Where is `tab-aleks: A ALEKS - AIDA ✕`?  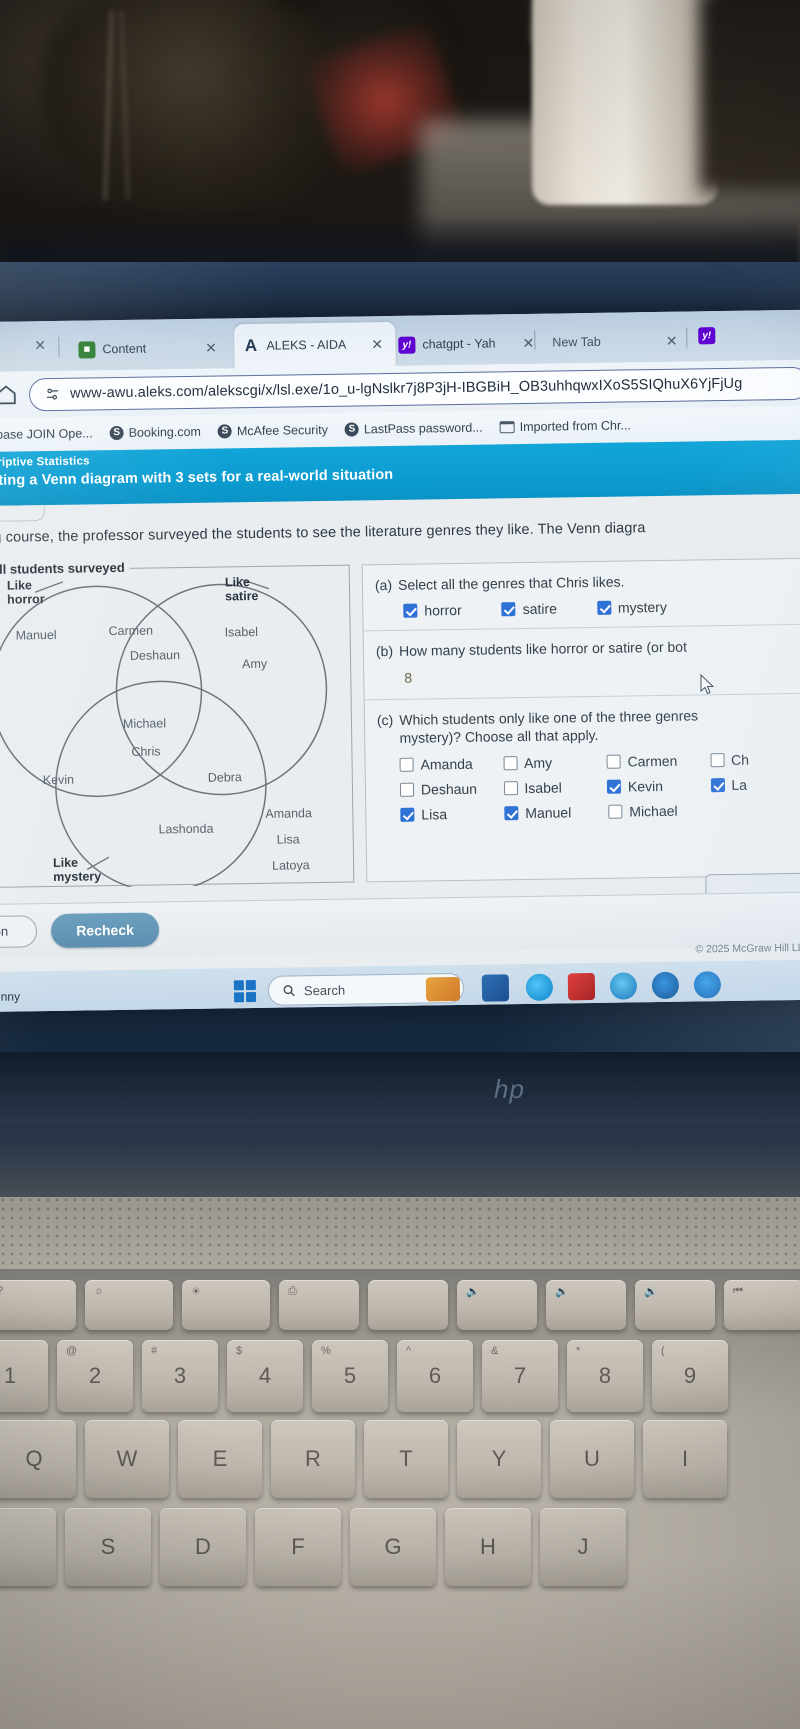 tab-aleks: A ALEKS - AIDA ✕ is located at coordinates (315, 345).